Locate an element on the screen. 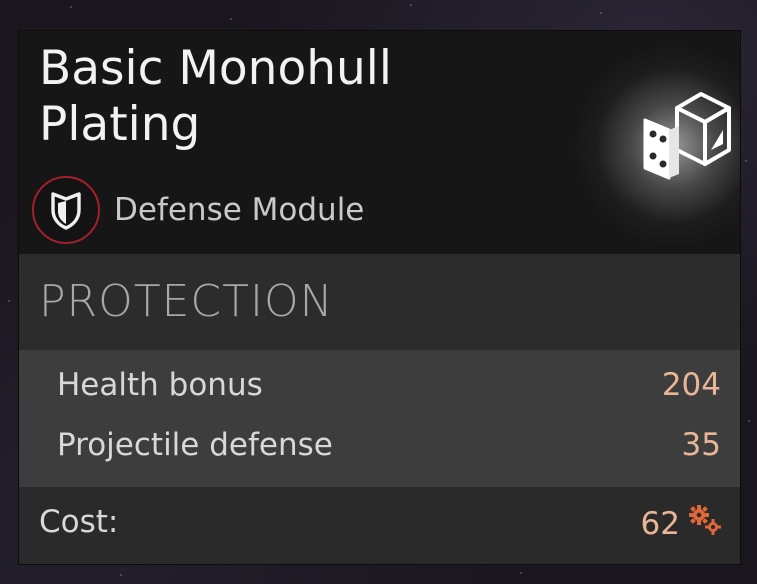 This screenshot has height=584, width=757. stat-value: 204 is located at coordinates (691, 385).